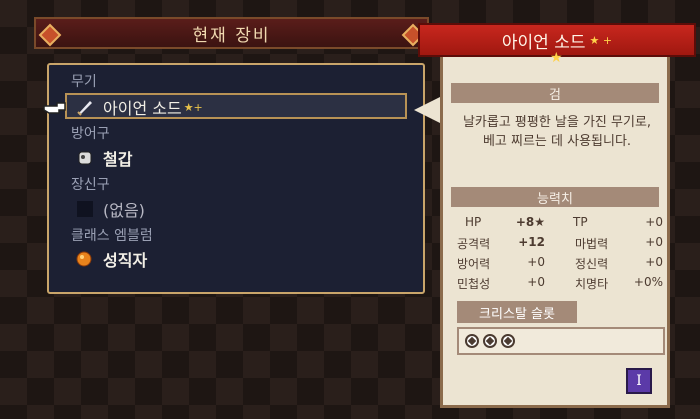 This screenshot has height=419, width=700. What do you see at coordinates (124, 210) in the screenshot?
I see `accessory-name: (없음)` at bounding box center [124, 210].